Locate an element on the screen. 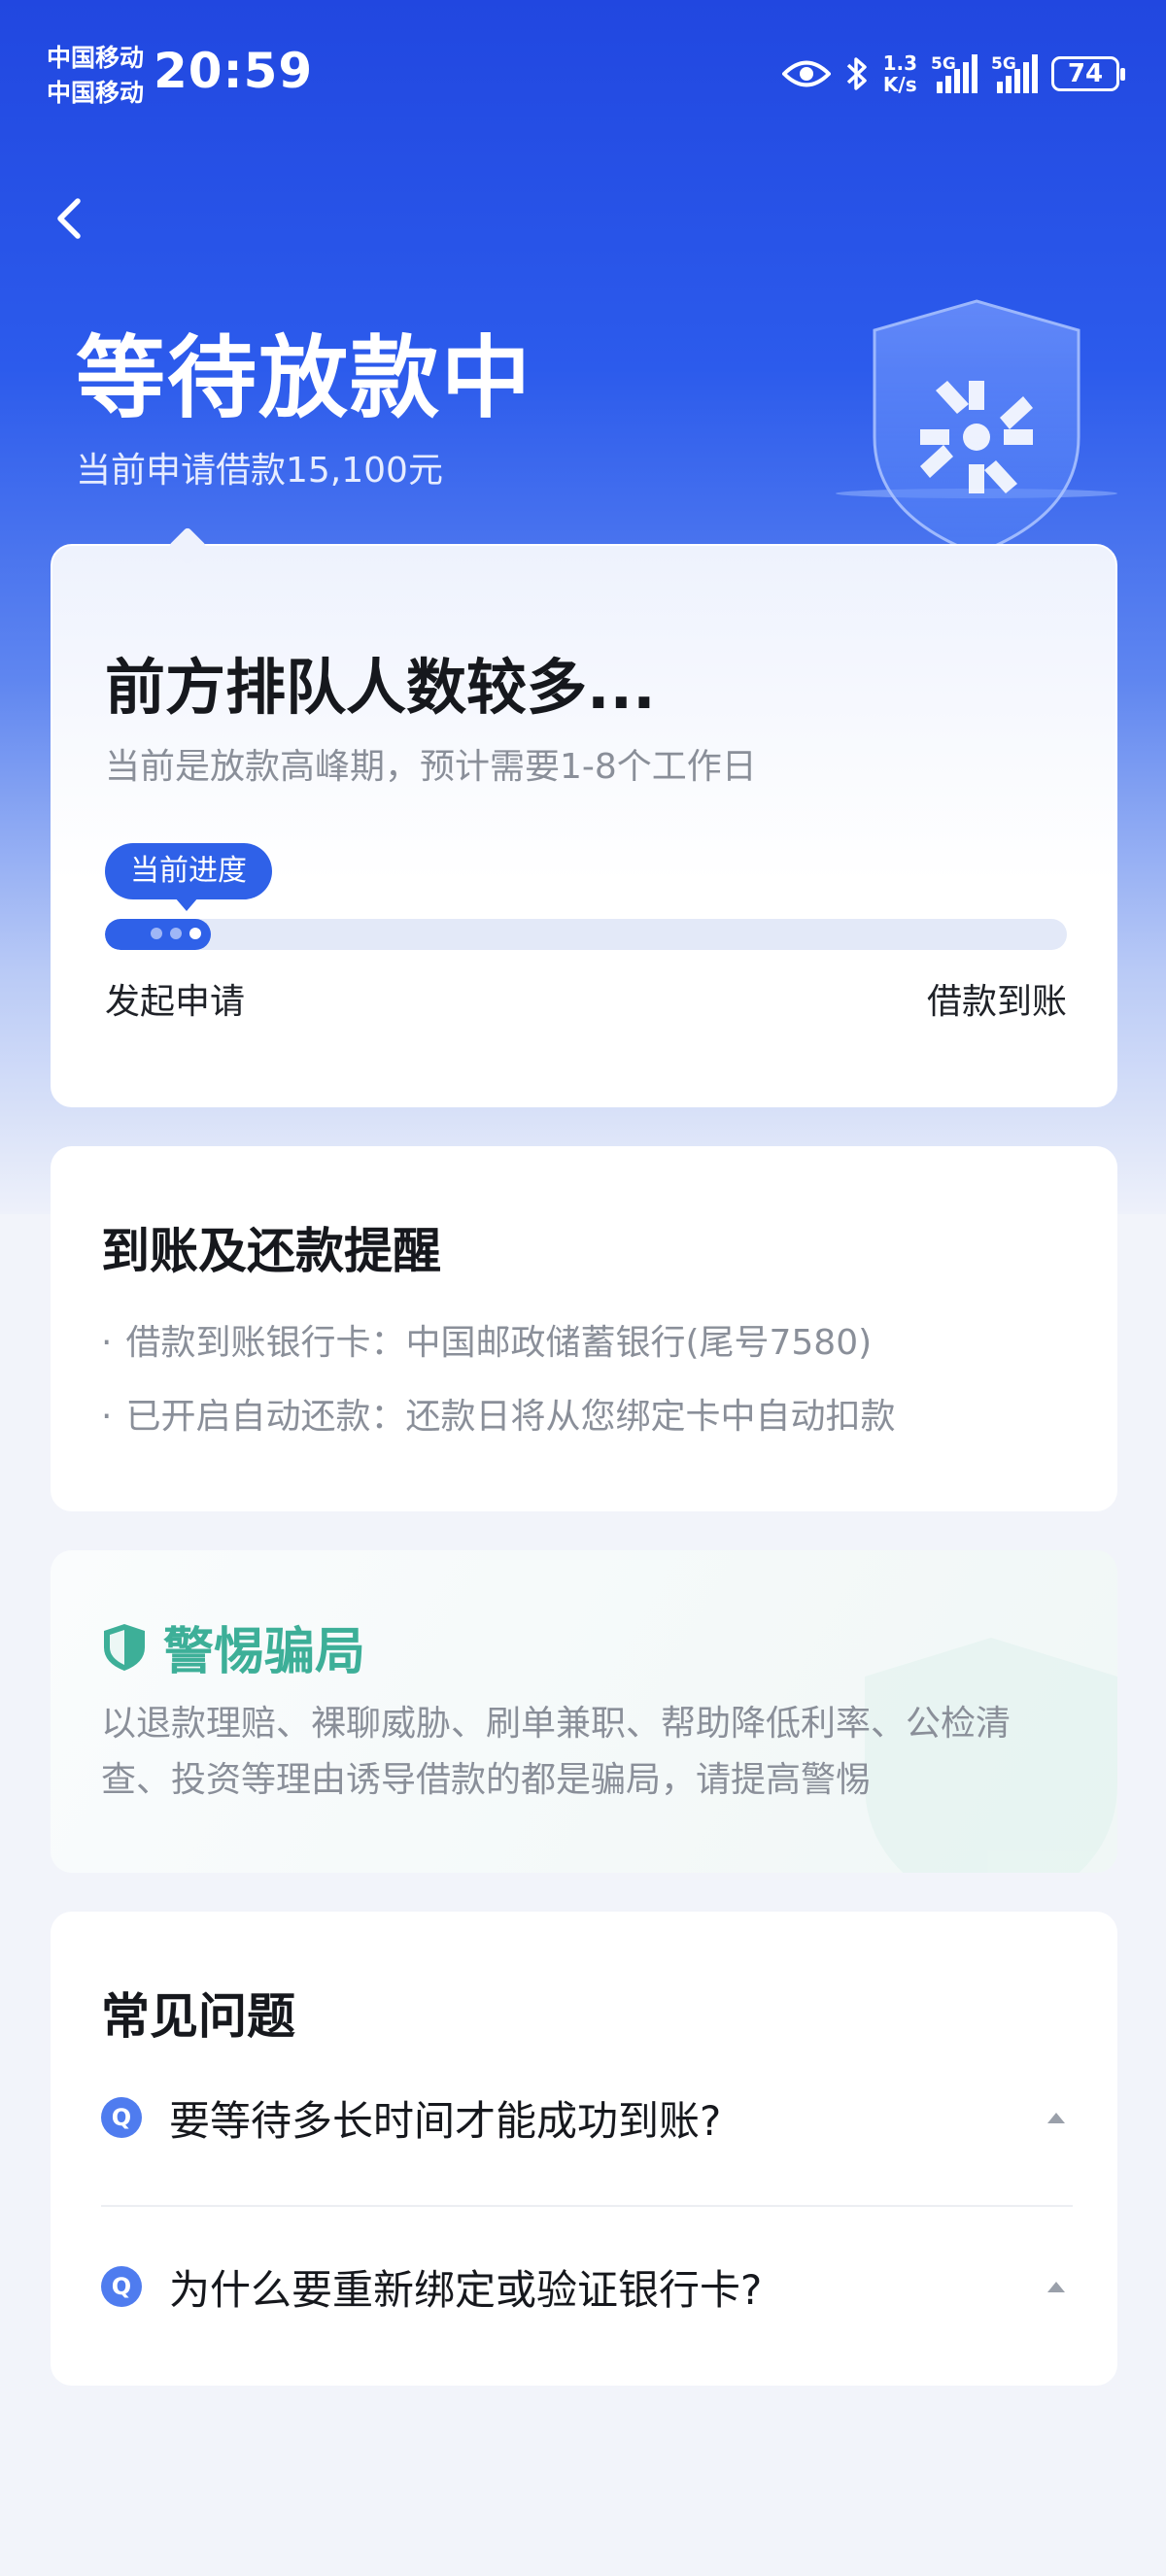 Image resolution: width=1166 pixels, height=2576 pixels. progress-end-label: 借款到账 is located at coordinates (996, 1002).